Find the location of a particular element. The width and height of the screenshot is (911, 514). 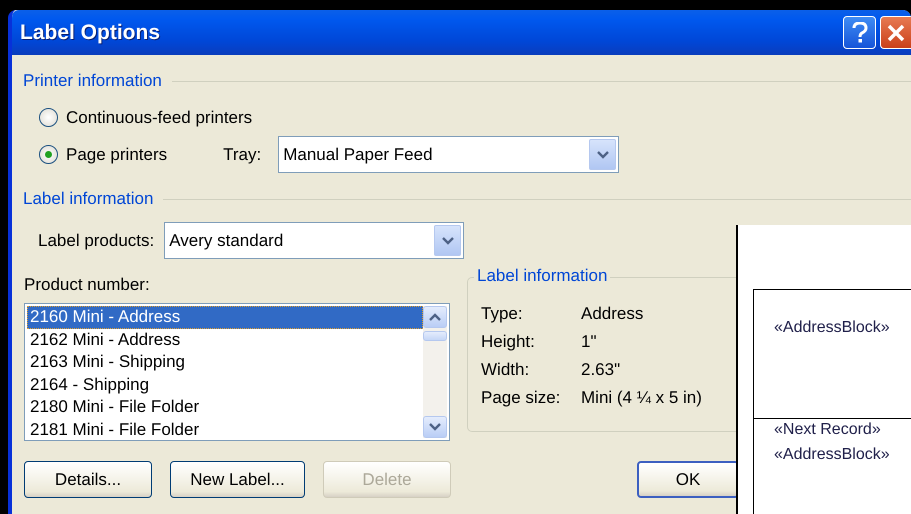

list-item: 2162 Mini - Address is located at coordinates (225, 339).